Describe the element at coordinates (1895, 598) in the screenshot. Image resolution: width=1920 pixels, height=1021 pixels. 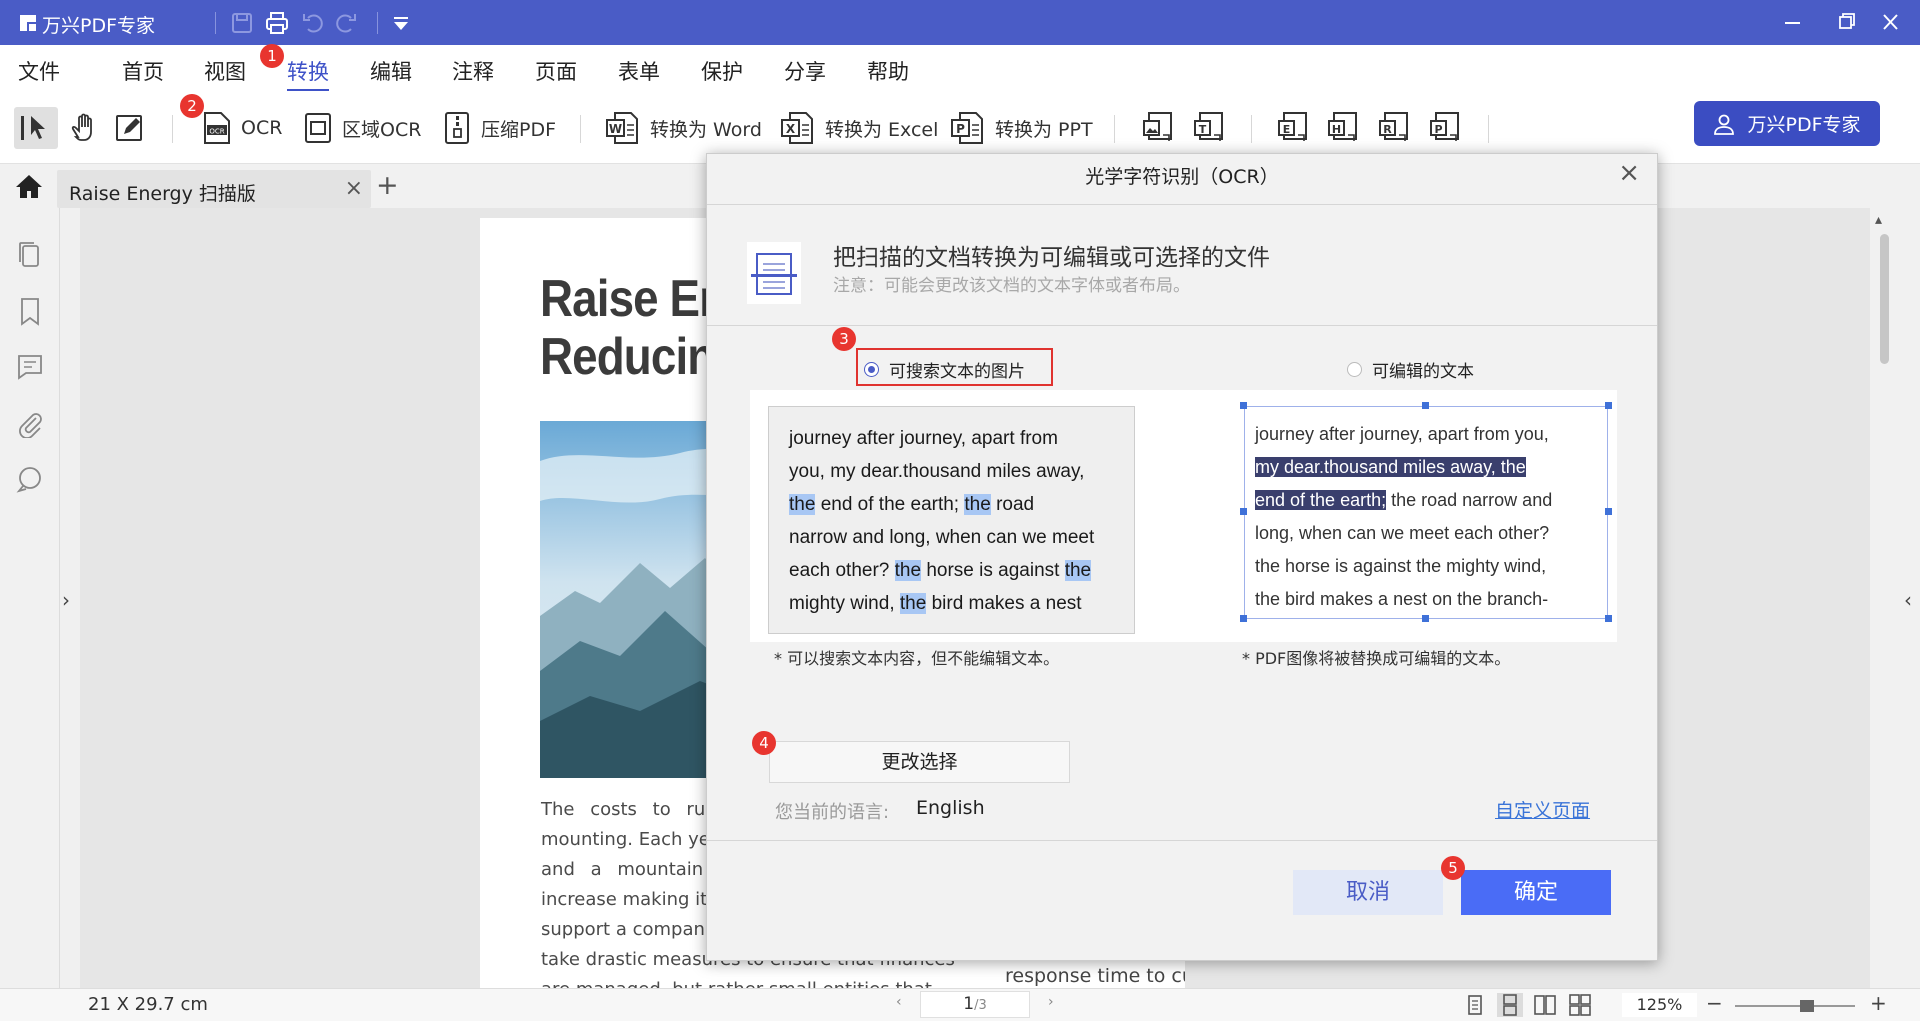
I see `vertical-scrollbar: ▴` at that location.